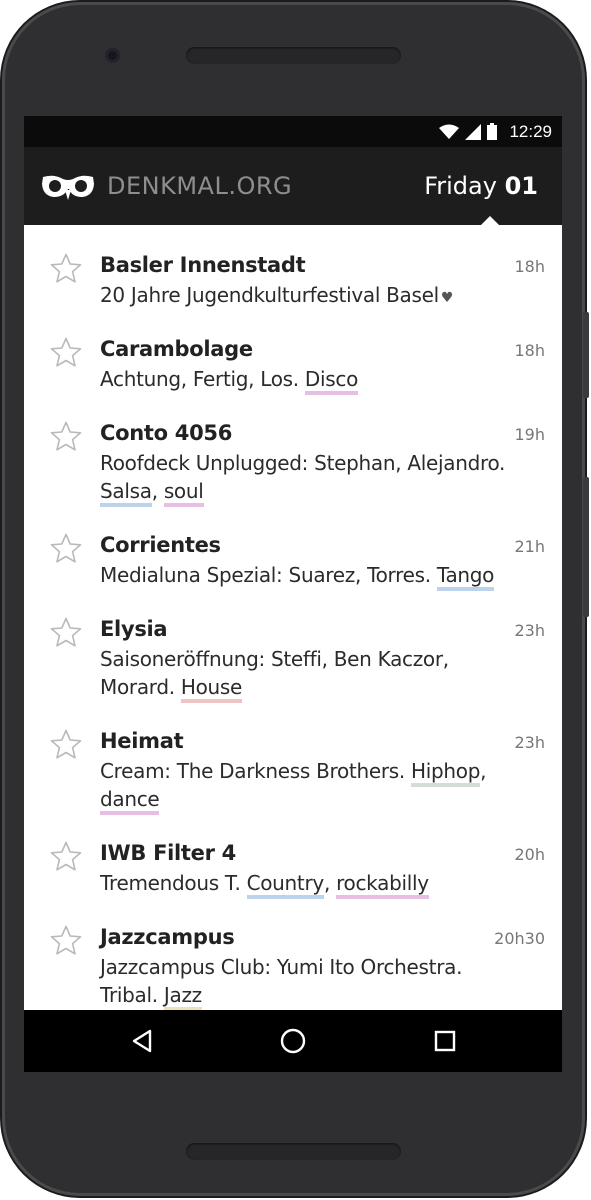  Describe the element at coordinates (293, 1151) in the screenshot. I see `bottom-speaker` at that location.